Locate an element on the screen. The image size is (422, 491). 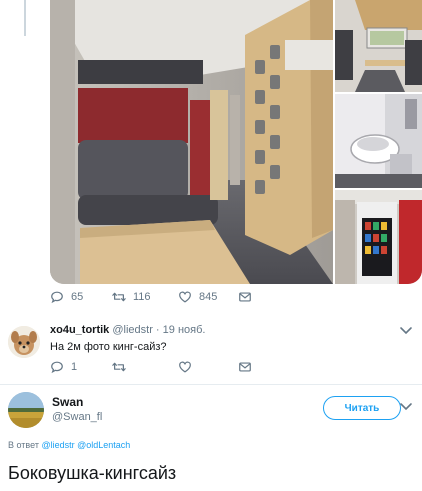
like-button: 845 is located at coordinates (208, 297).